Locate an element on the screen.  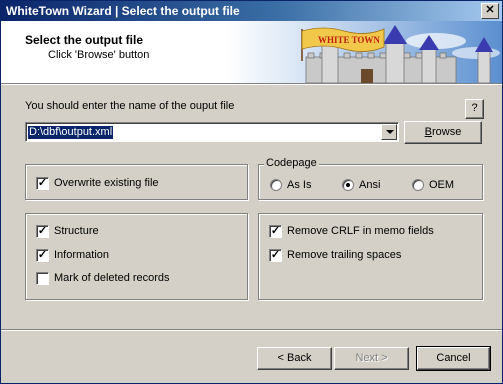
overwrite-checkbox: ✓ is located at coordinates (42, 183).